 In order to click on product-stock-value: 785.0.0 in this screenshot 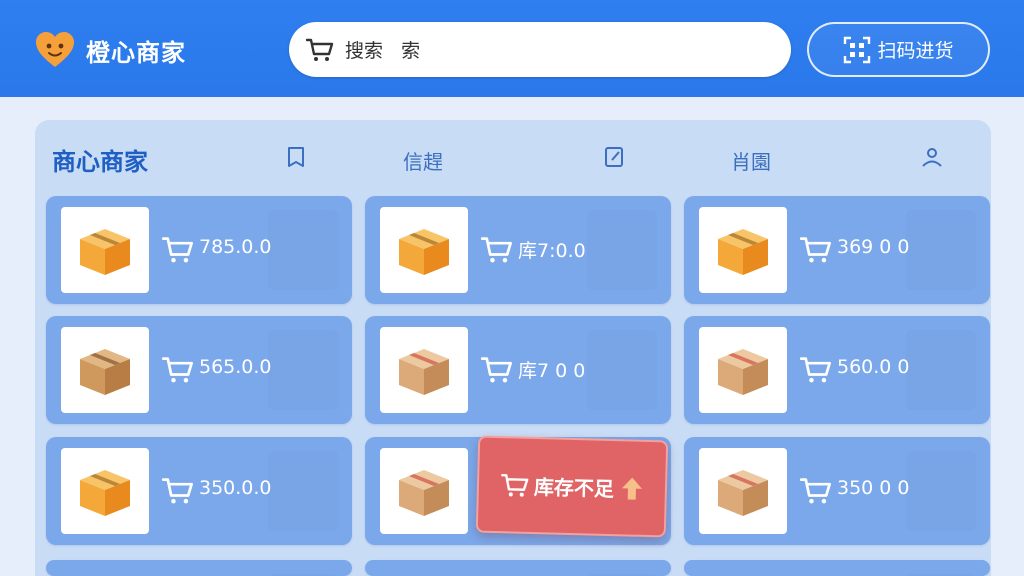, I will do `click(235, 247)`.